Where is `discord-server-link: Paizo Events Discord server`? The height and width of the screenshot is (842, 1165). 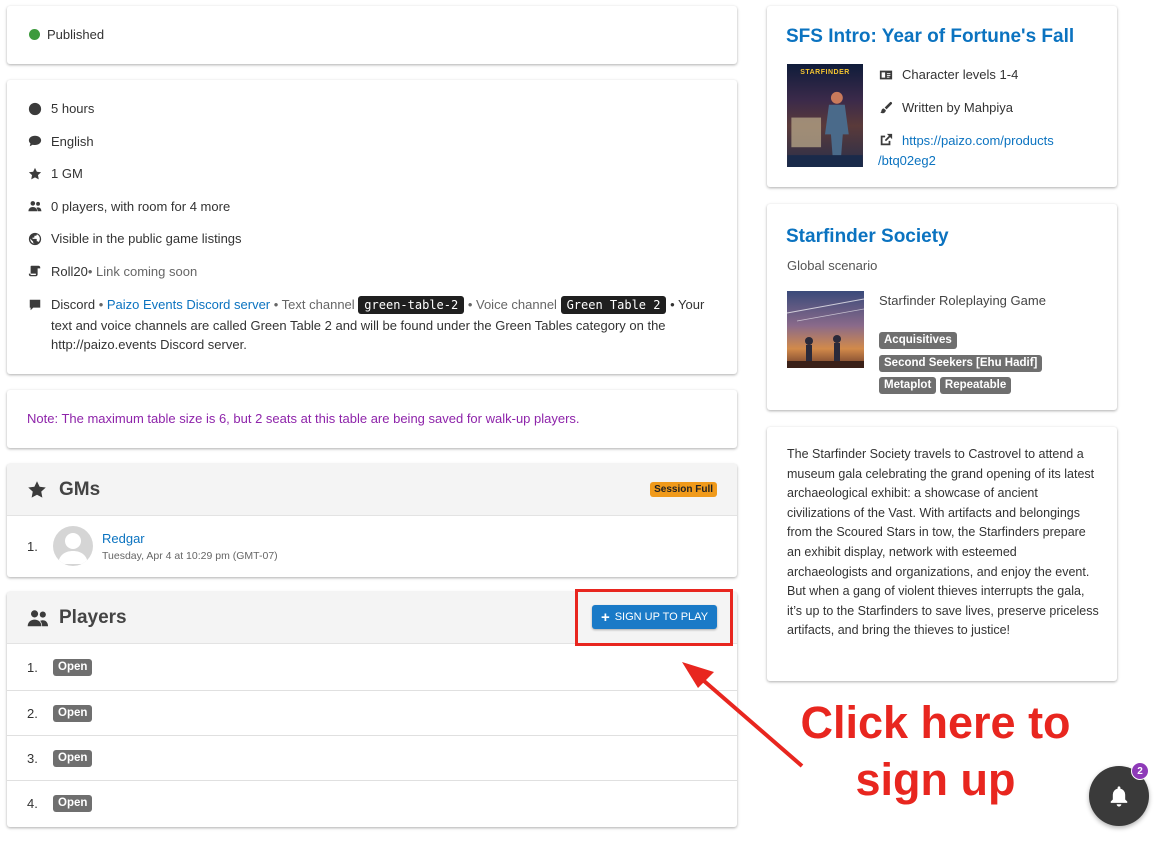
discord-server-link: Paizo Events Discord server is located at coordinates (188, 304).